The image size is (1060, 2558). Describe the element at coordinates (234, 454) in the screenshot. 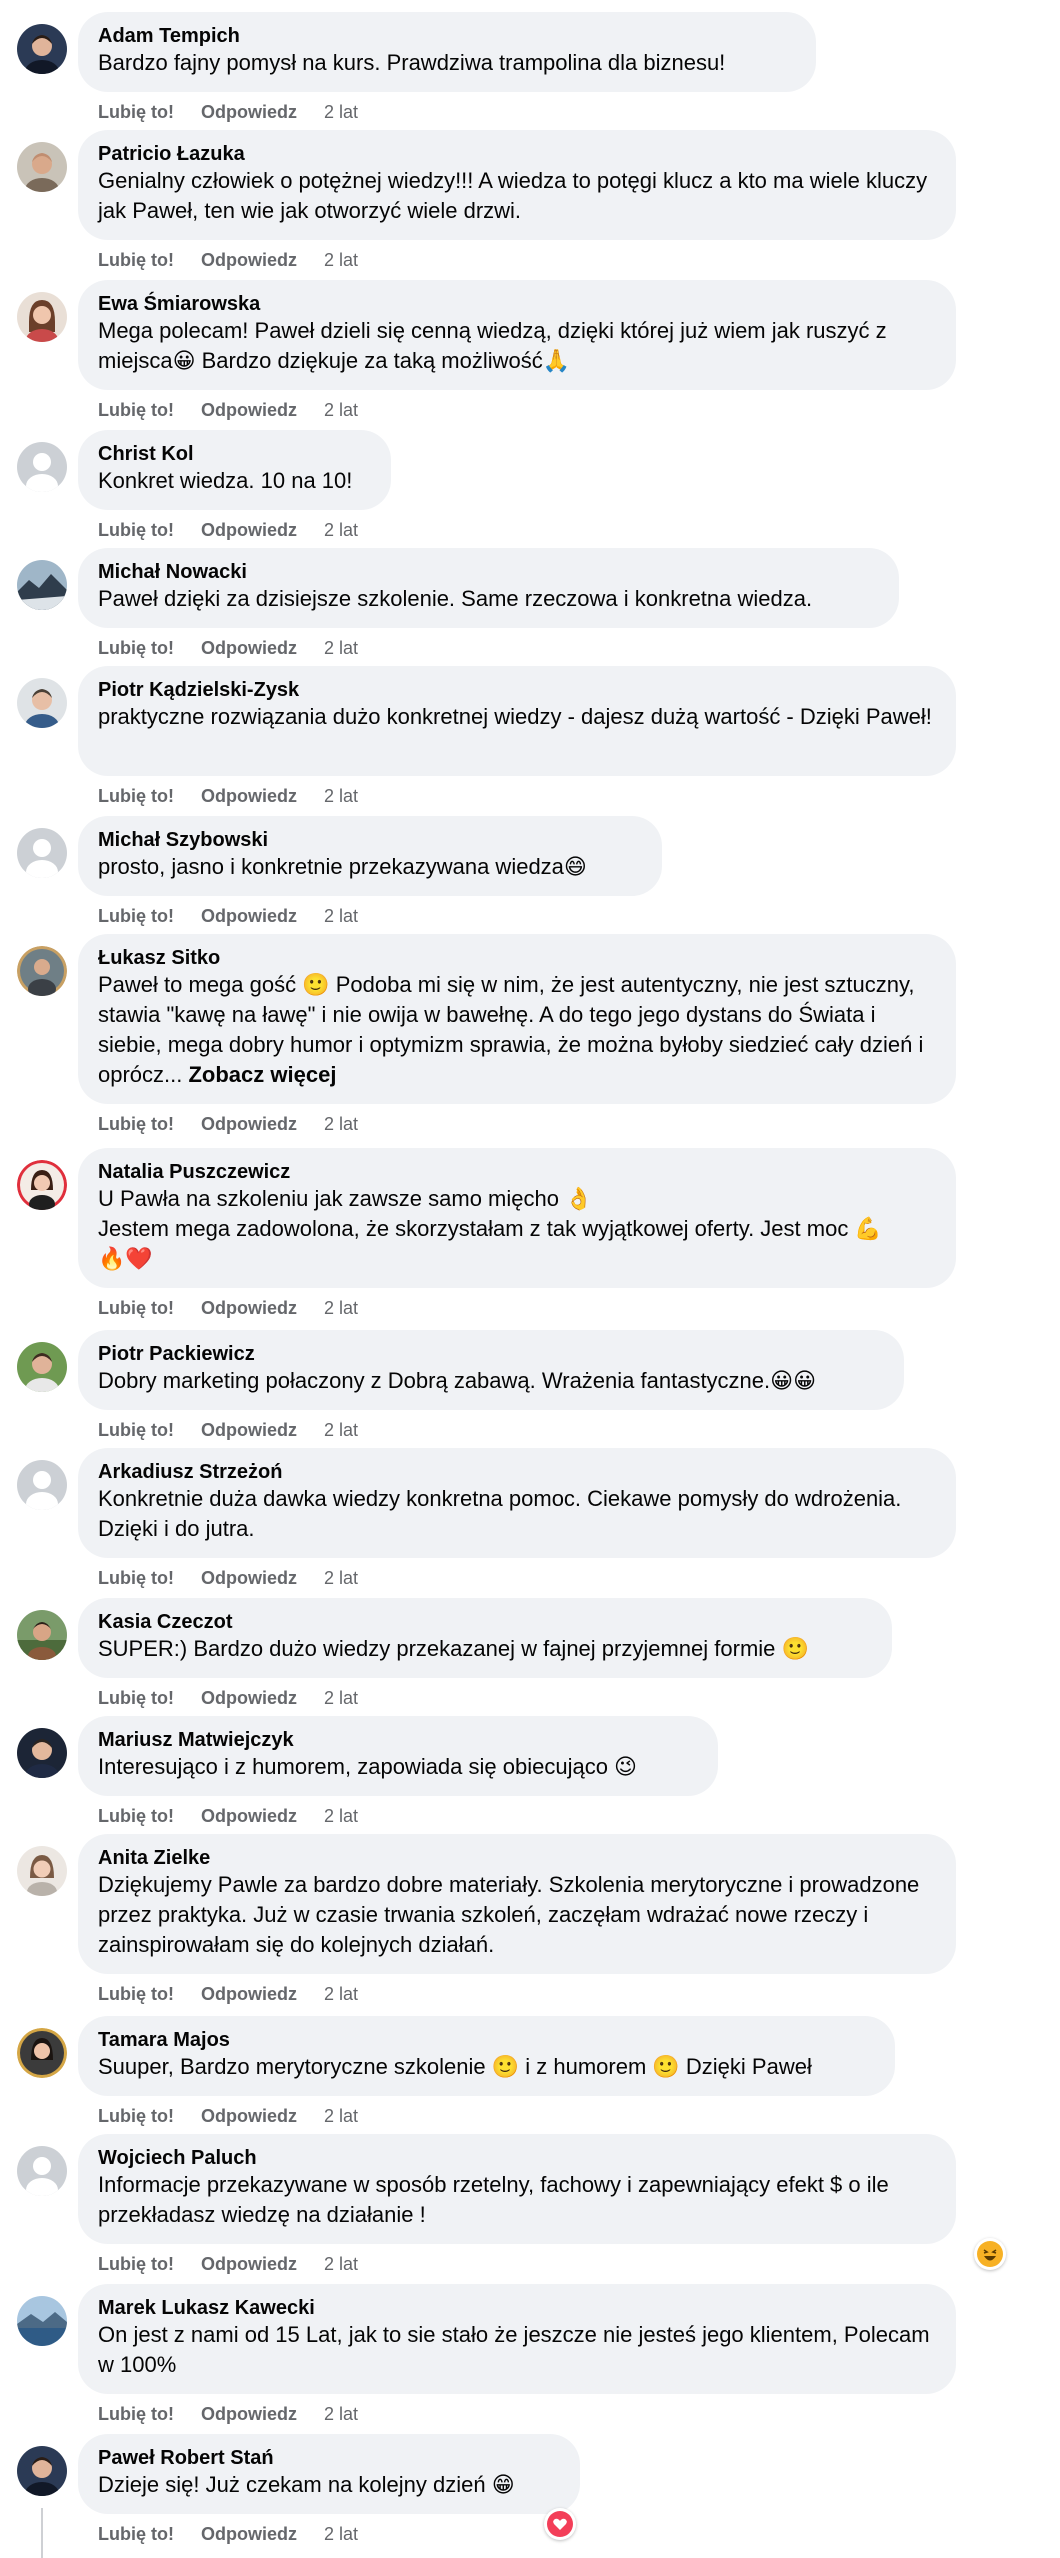

I see `comment-author: Christ Kol` at that location.